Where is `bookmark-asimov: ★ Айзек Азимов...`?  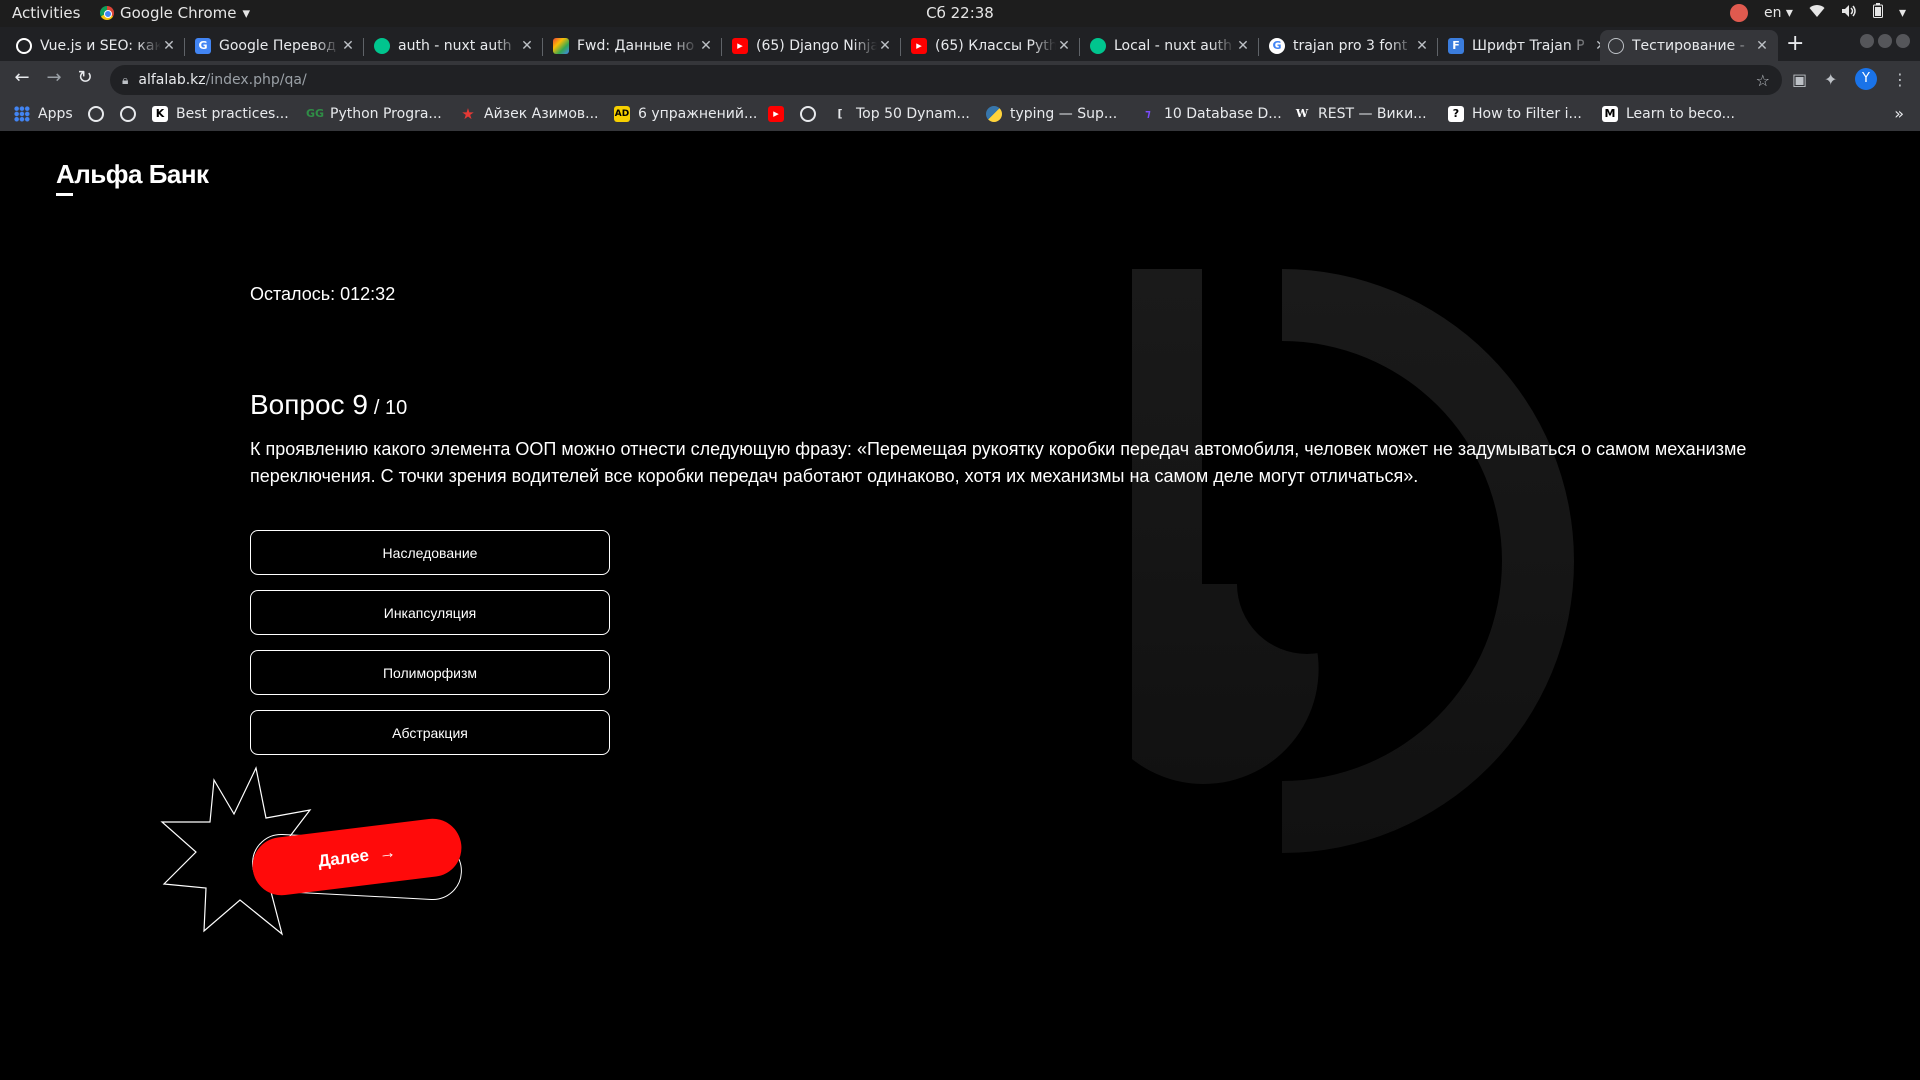 bookmark-asimov: ★ Айзек Азимов... is located at coordinates (529, 114).